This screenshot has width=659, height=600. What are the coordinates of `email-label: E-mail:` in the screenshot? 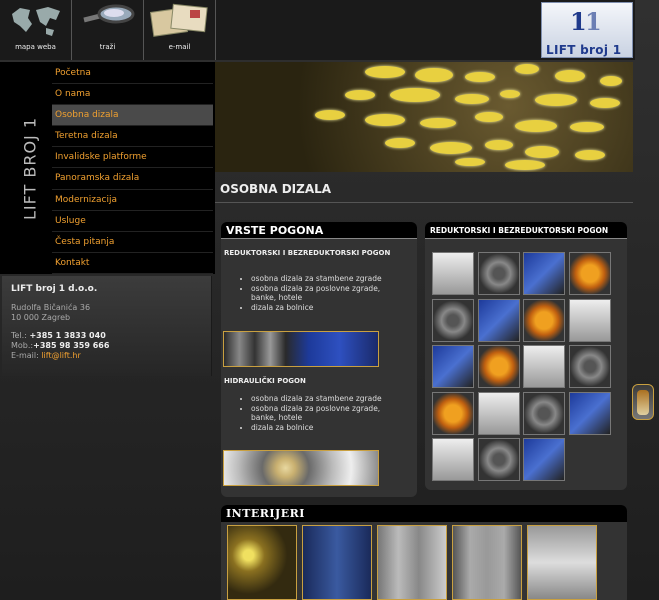 It's located at (25, 355).